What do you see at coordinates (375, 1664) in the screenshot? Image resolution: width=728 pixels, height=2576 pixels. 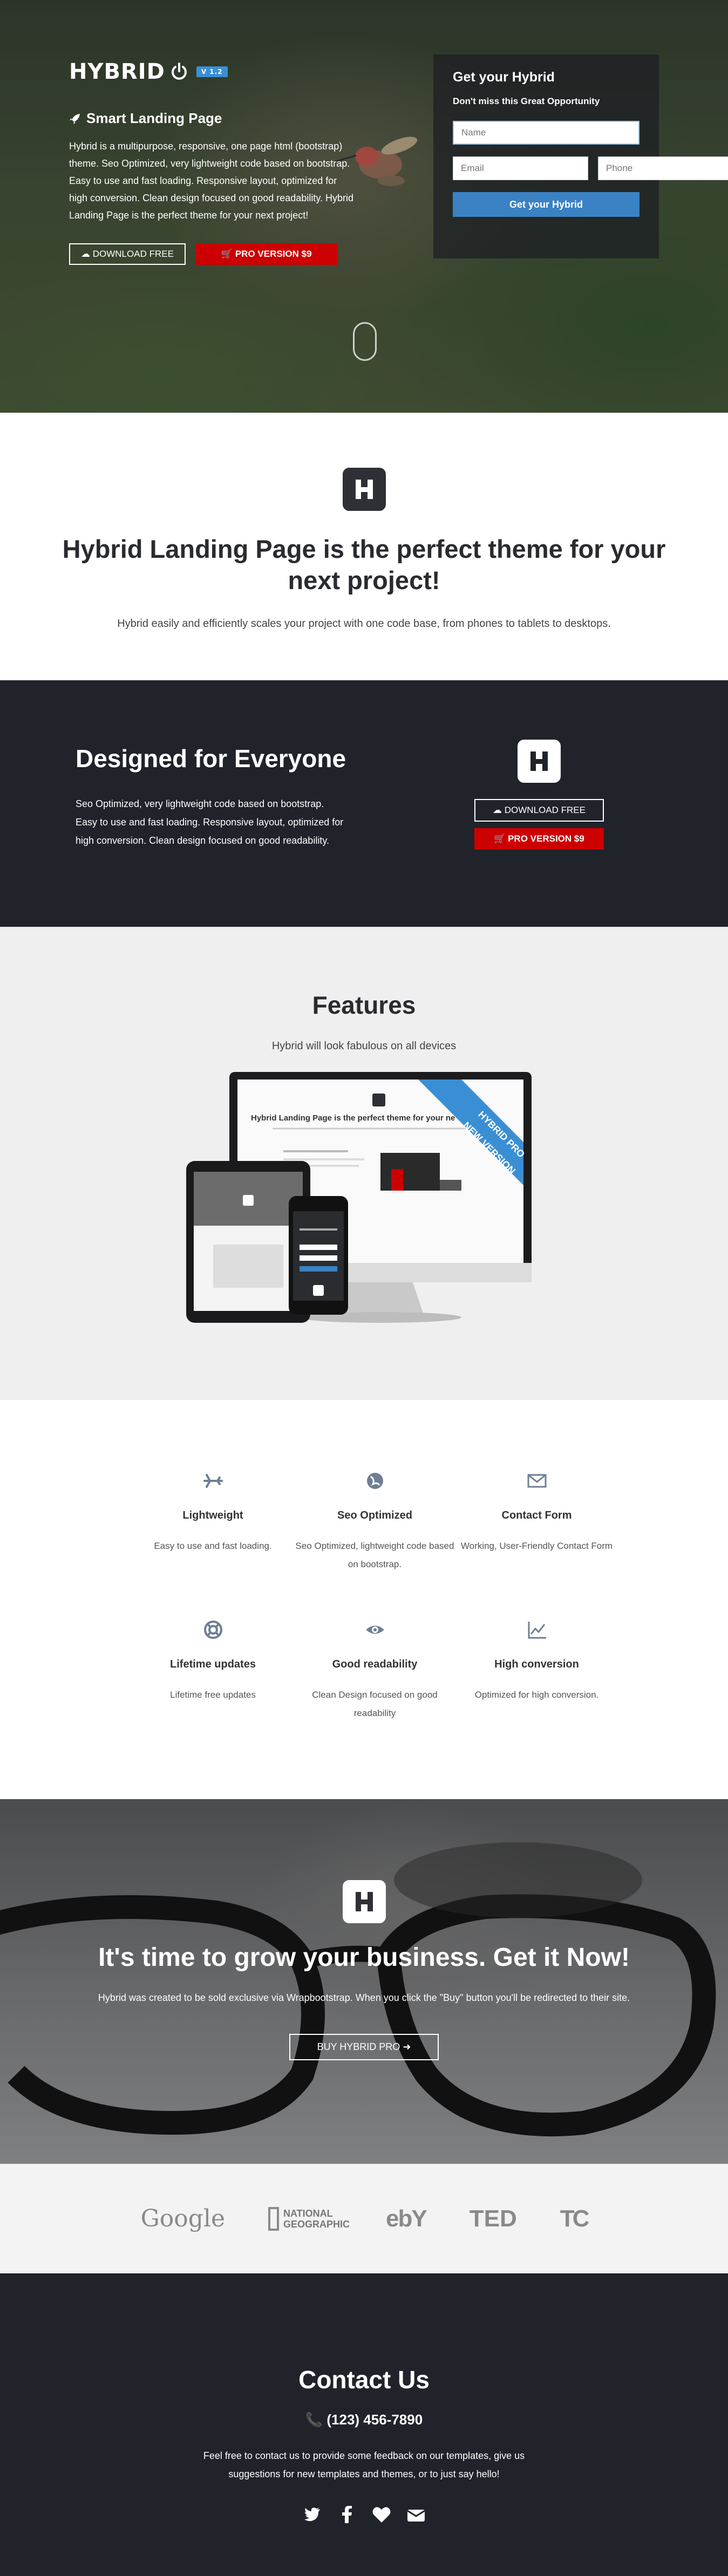 I see `feature-title: Good readability` at bounding box center [375, 1664].